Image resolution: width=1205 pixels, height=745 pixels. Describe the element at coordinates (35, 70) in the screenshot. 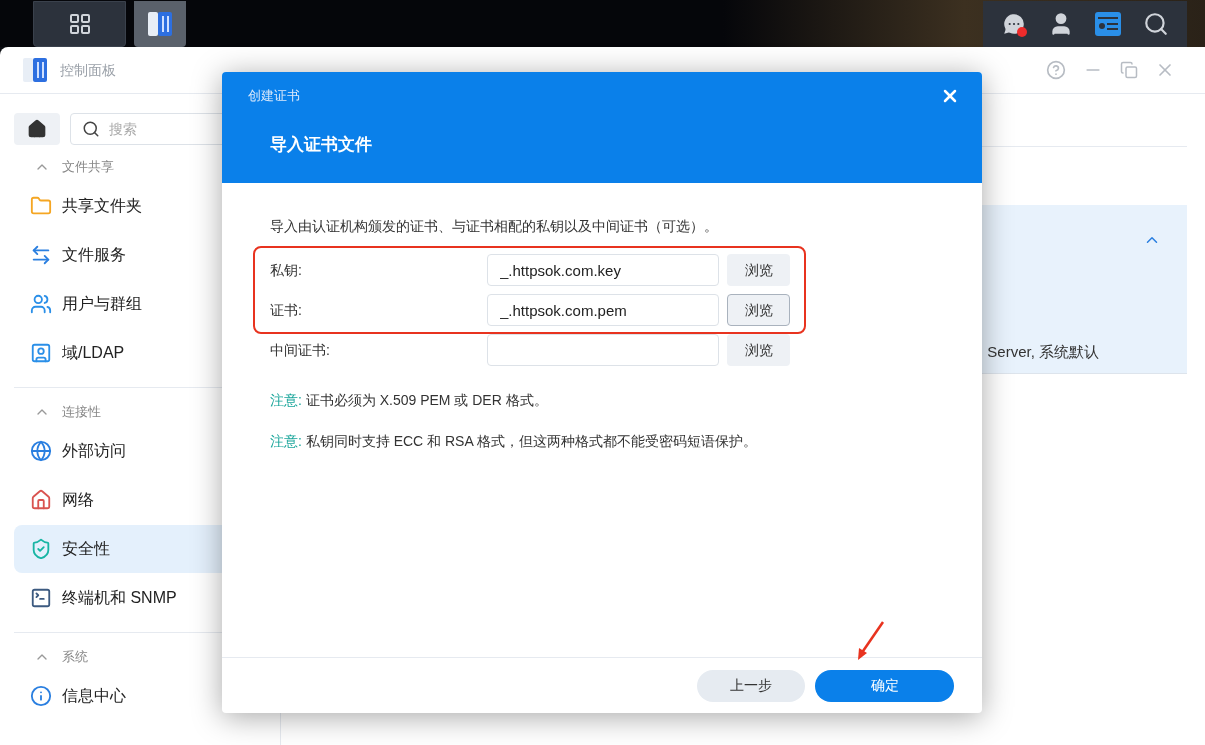

I see `app-icon` at that location.